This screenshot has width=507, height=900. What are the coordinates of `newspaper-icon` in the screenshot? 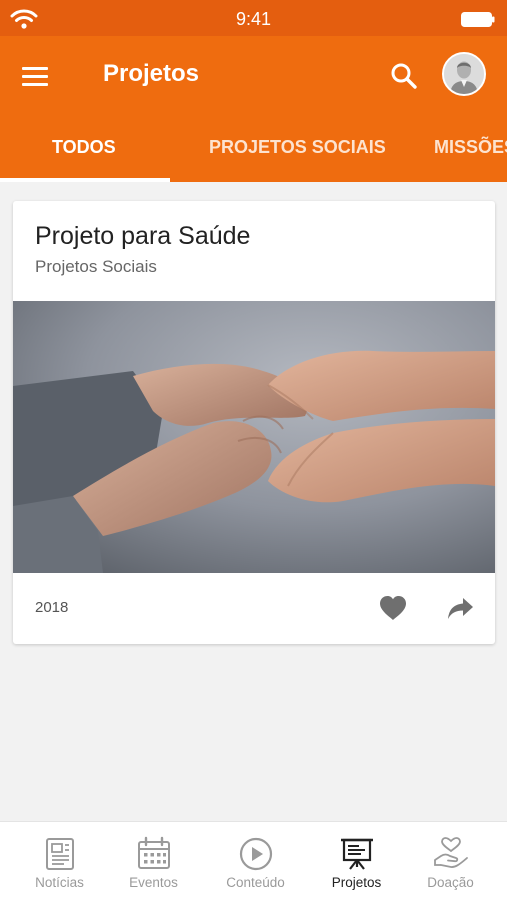 It's located at (59, 854).